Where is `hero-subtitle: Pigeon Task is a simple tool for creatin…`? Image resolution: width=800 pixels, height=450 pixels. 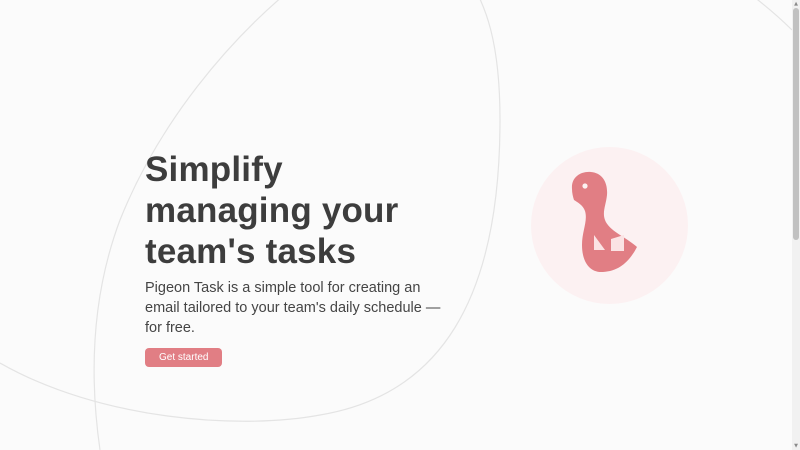 hero-subtitle: Pigeon Task is a simple tool for creatin… is located at coordinates (293, 308).